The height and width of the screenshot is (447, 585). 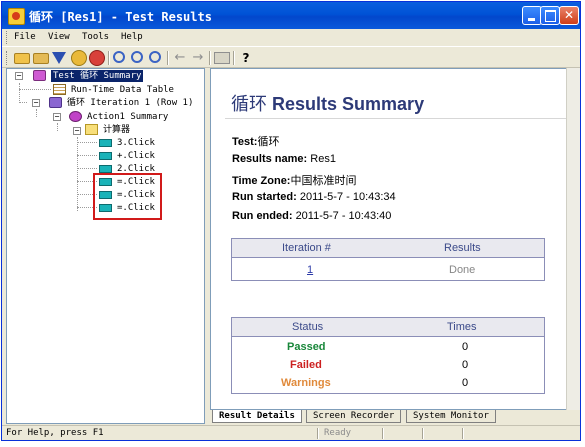 What do you see at coordinates (8, 37) in the screenshot?
I see `menu-grip` at bounding box center [8, 37].